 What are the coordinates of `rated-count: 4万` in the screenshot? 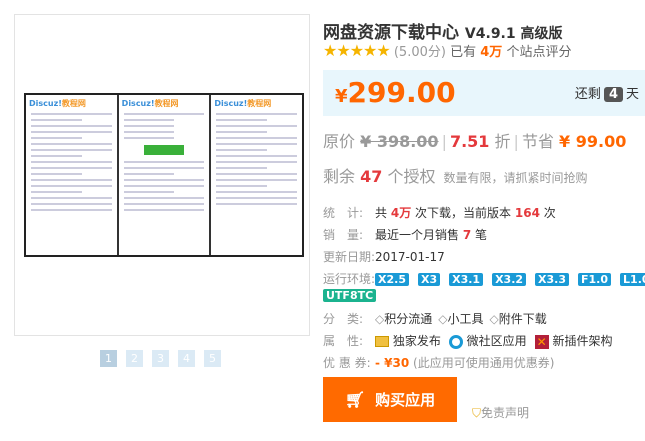 It's located at (491, 52).